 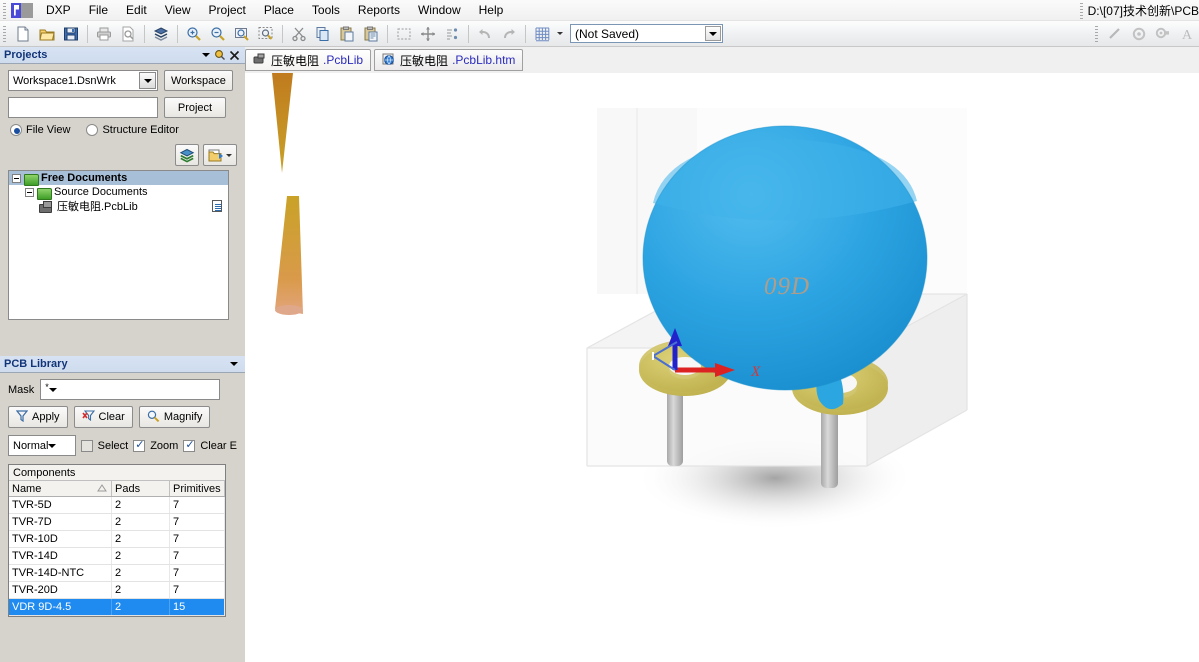 What do you see at coordinates (404, 34) in the screenshot?
I see `select-area-icon` at bounding box center [404, 34].